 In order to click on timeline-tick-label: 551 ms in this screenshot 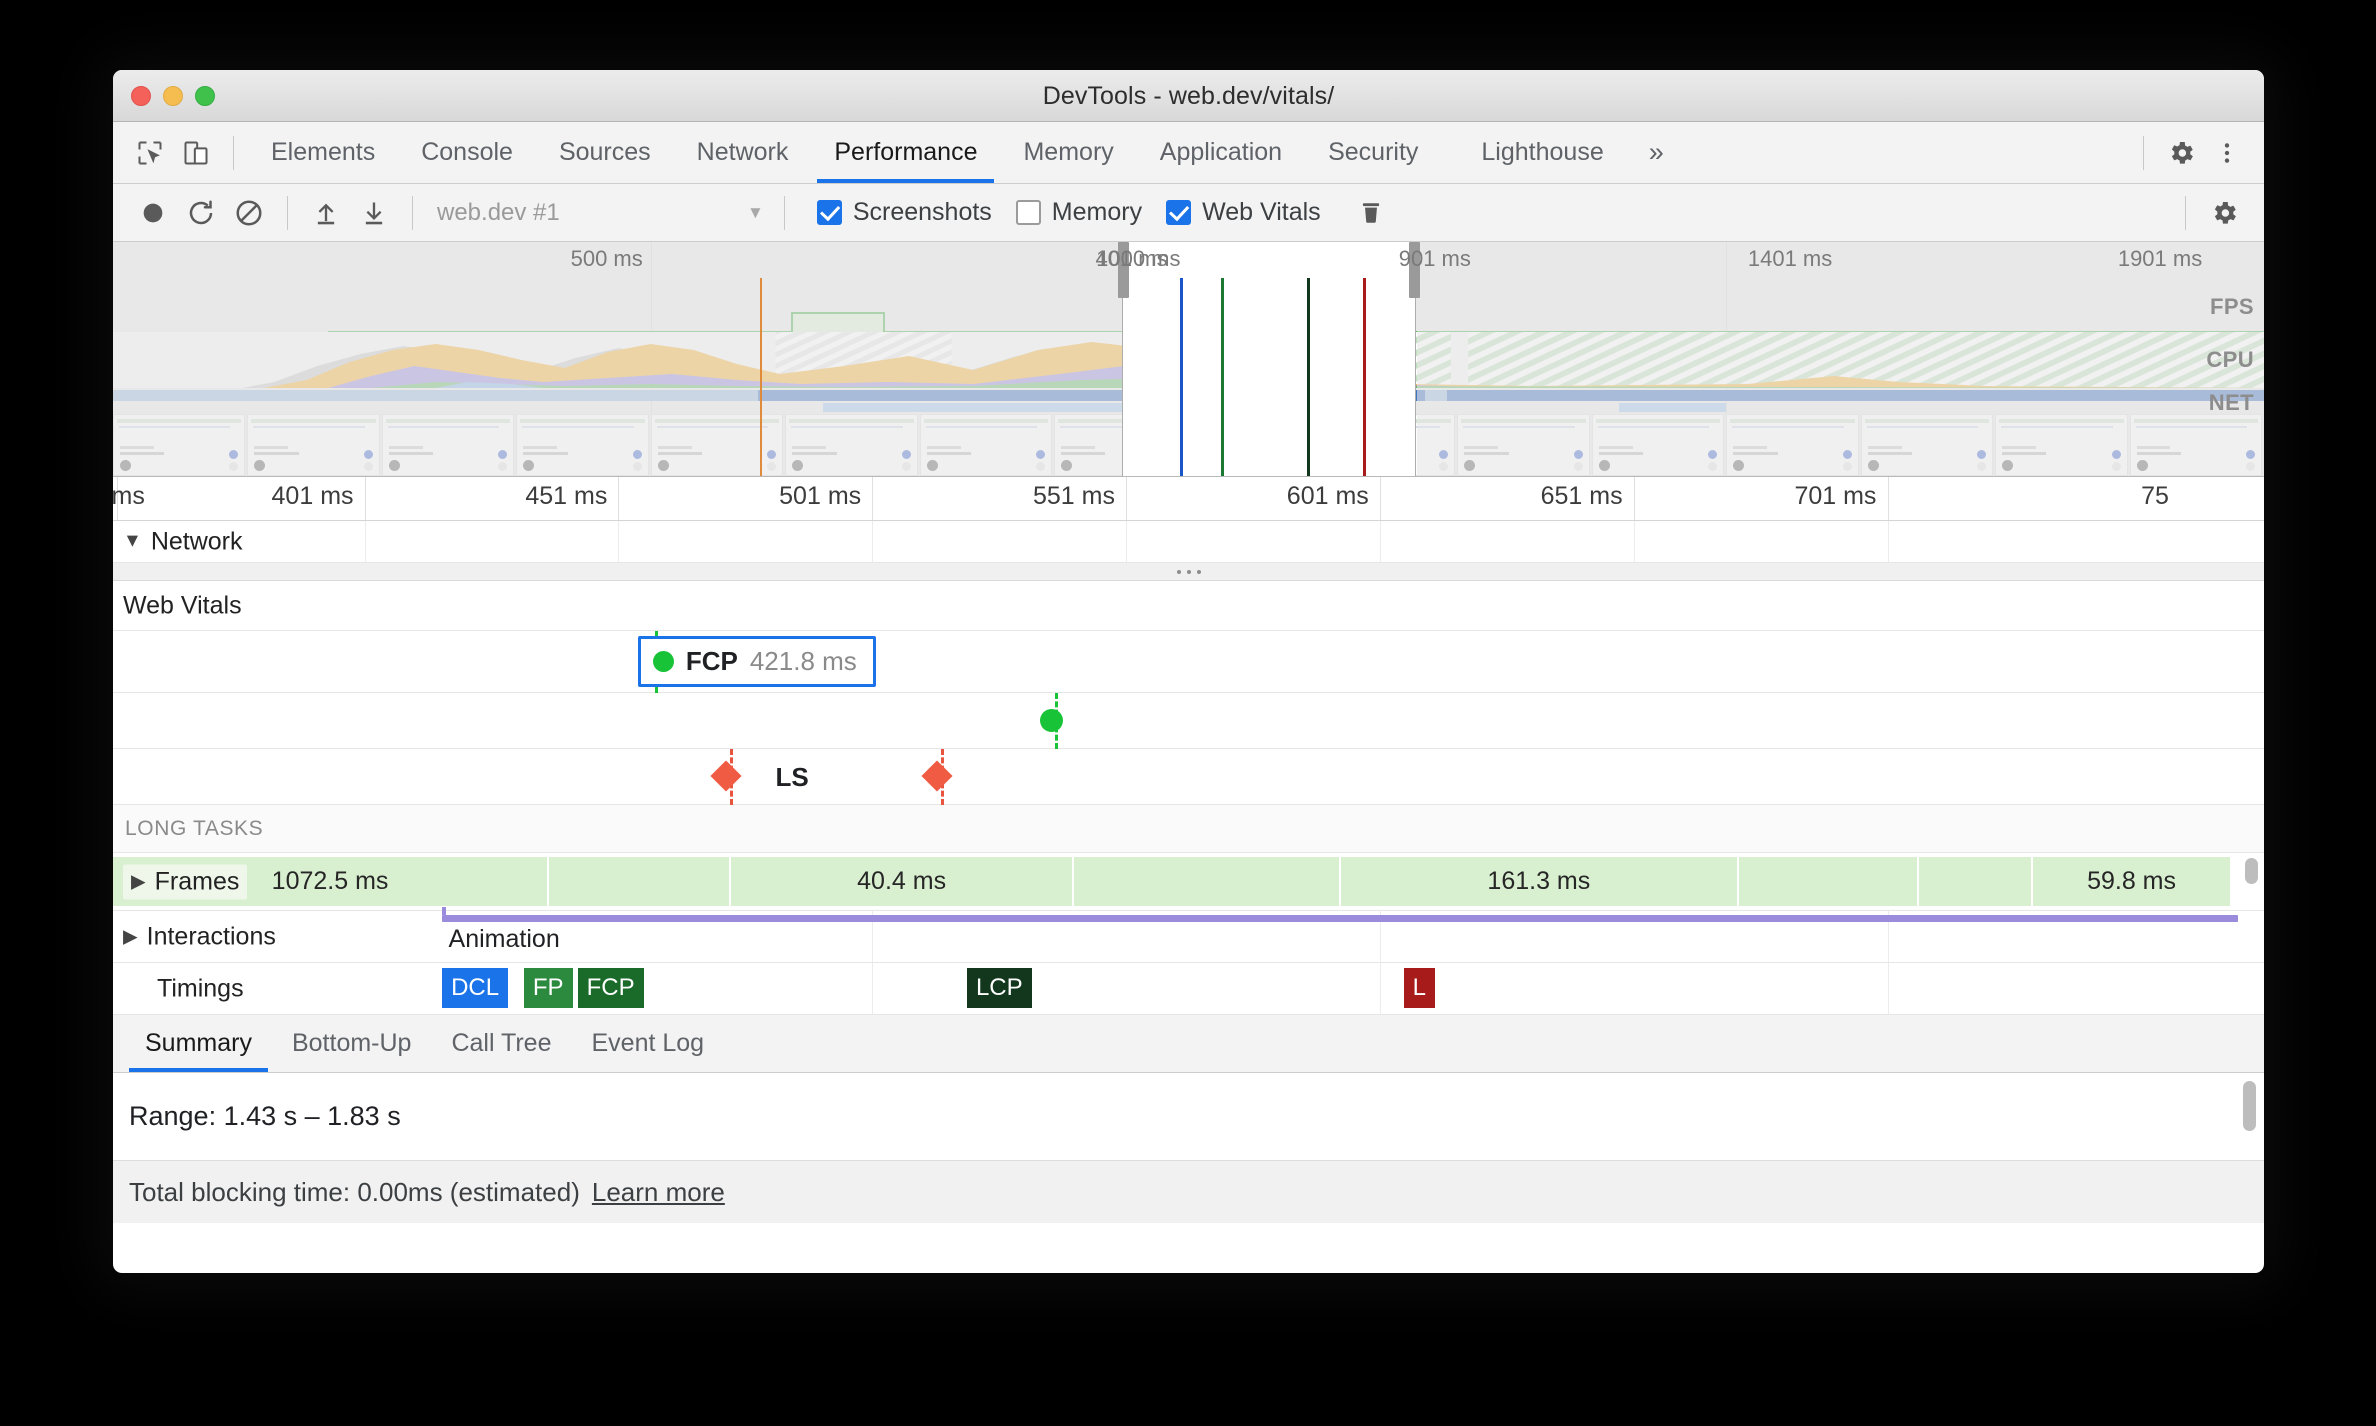, I will do `click(1073, 496)`.